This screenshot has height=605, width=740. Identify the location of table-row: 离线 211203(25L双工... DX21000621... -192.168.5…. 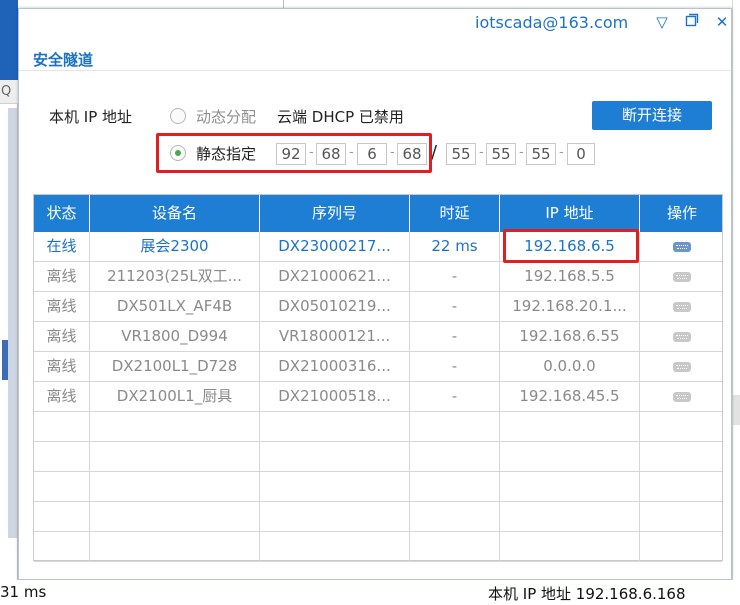
(378, 277).